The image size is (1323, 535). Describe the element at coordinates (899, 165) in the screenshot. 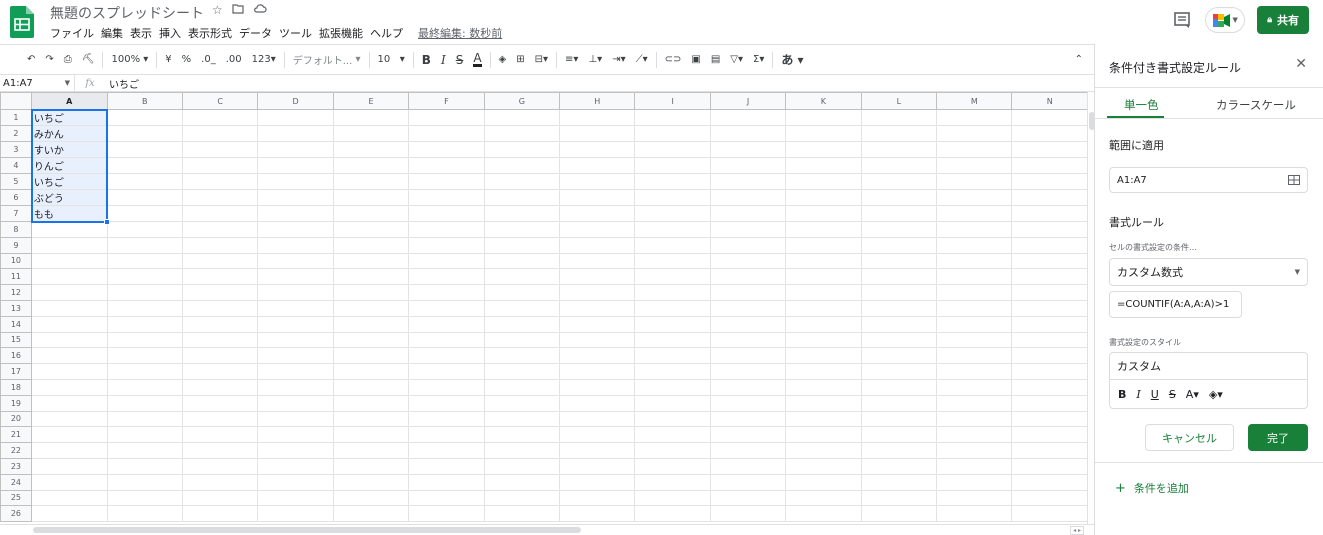

I see `cell-l4` at that location.